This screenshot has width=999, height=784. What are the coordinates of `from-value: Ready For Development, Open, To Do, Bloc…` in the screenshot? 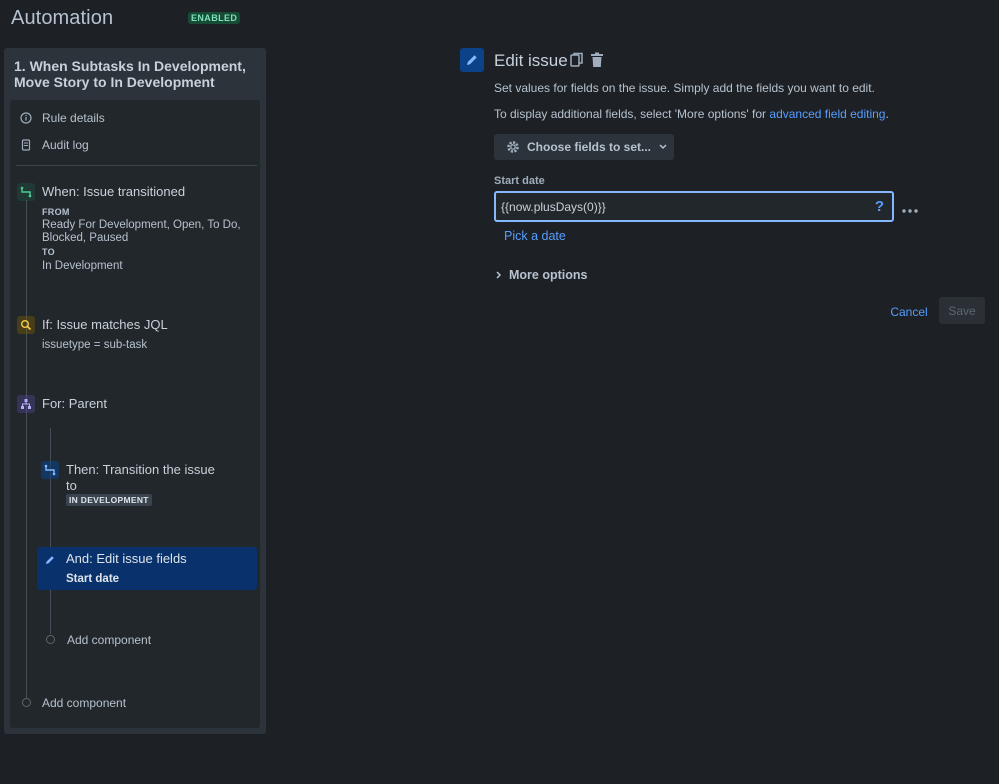 It's located at (141, 231).